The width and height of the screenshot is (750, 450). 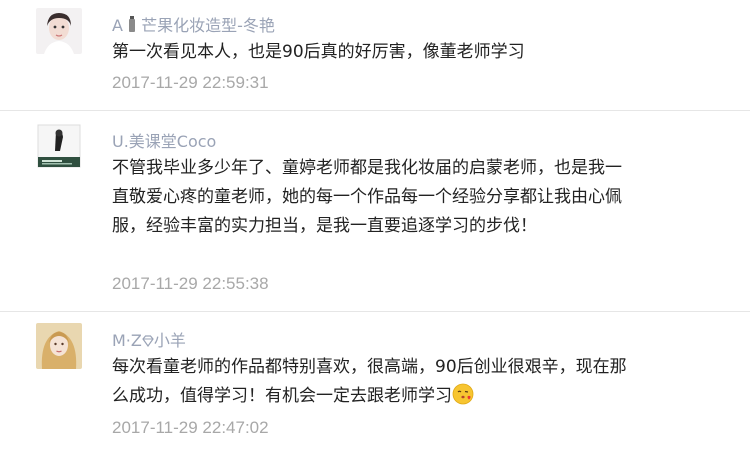 What do you see at coordinates (190, 427) in the screenshot?
I see `comment-timestamp: 2017-11-29 22:47:02` at bounding box center [190, 427].